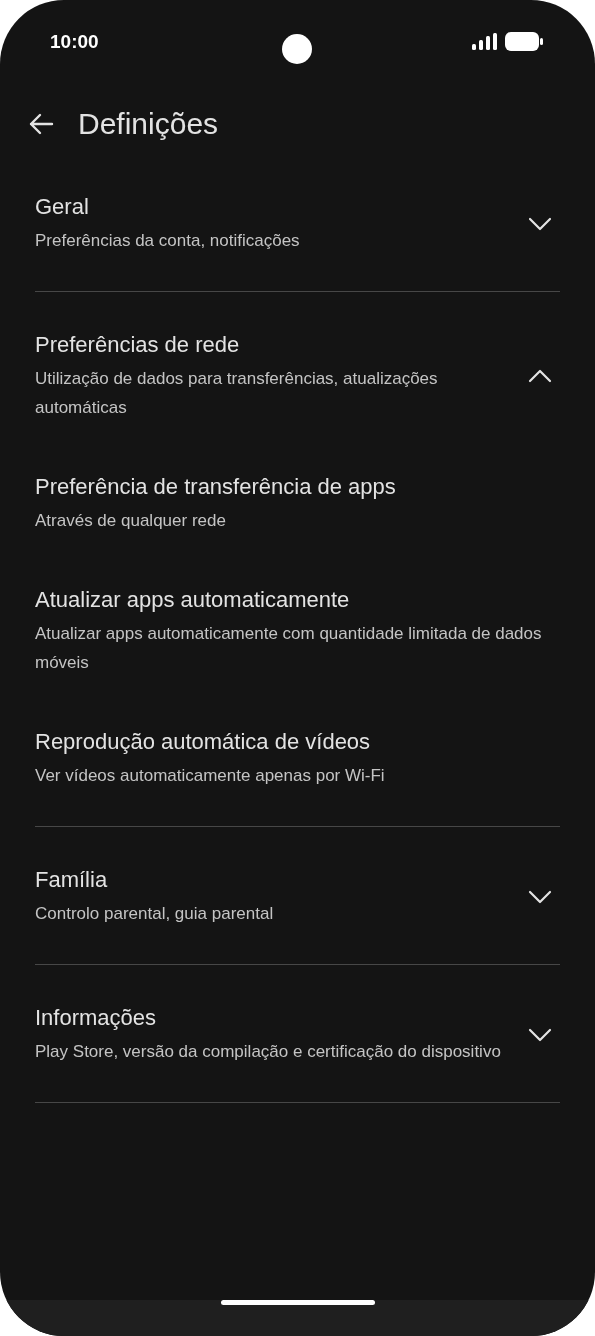 The width and height of the screenshot is (595, 1336). What do you see at coordinates (297, 742) in the screenshot?
I see `setting-title: Reprodução automática de vídeos` at bounding box center [297, 742].